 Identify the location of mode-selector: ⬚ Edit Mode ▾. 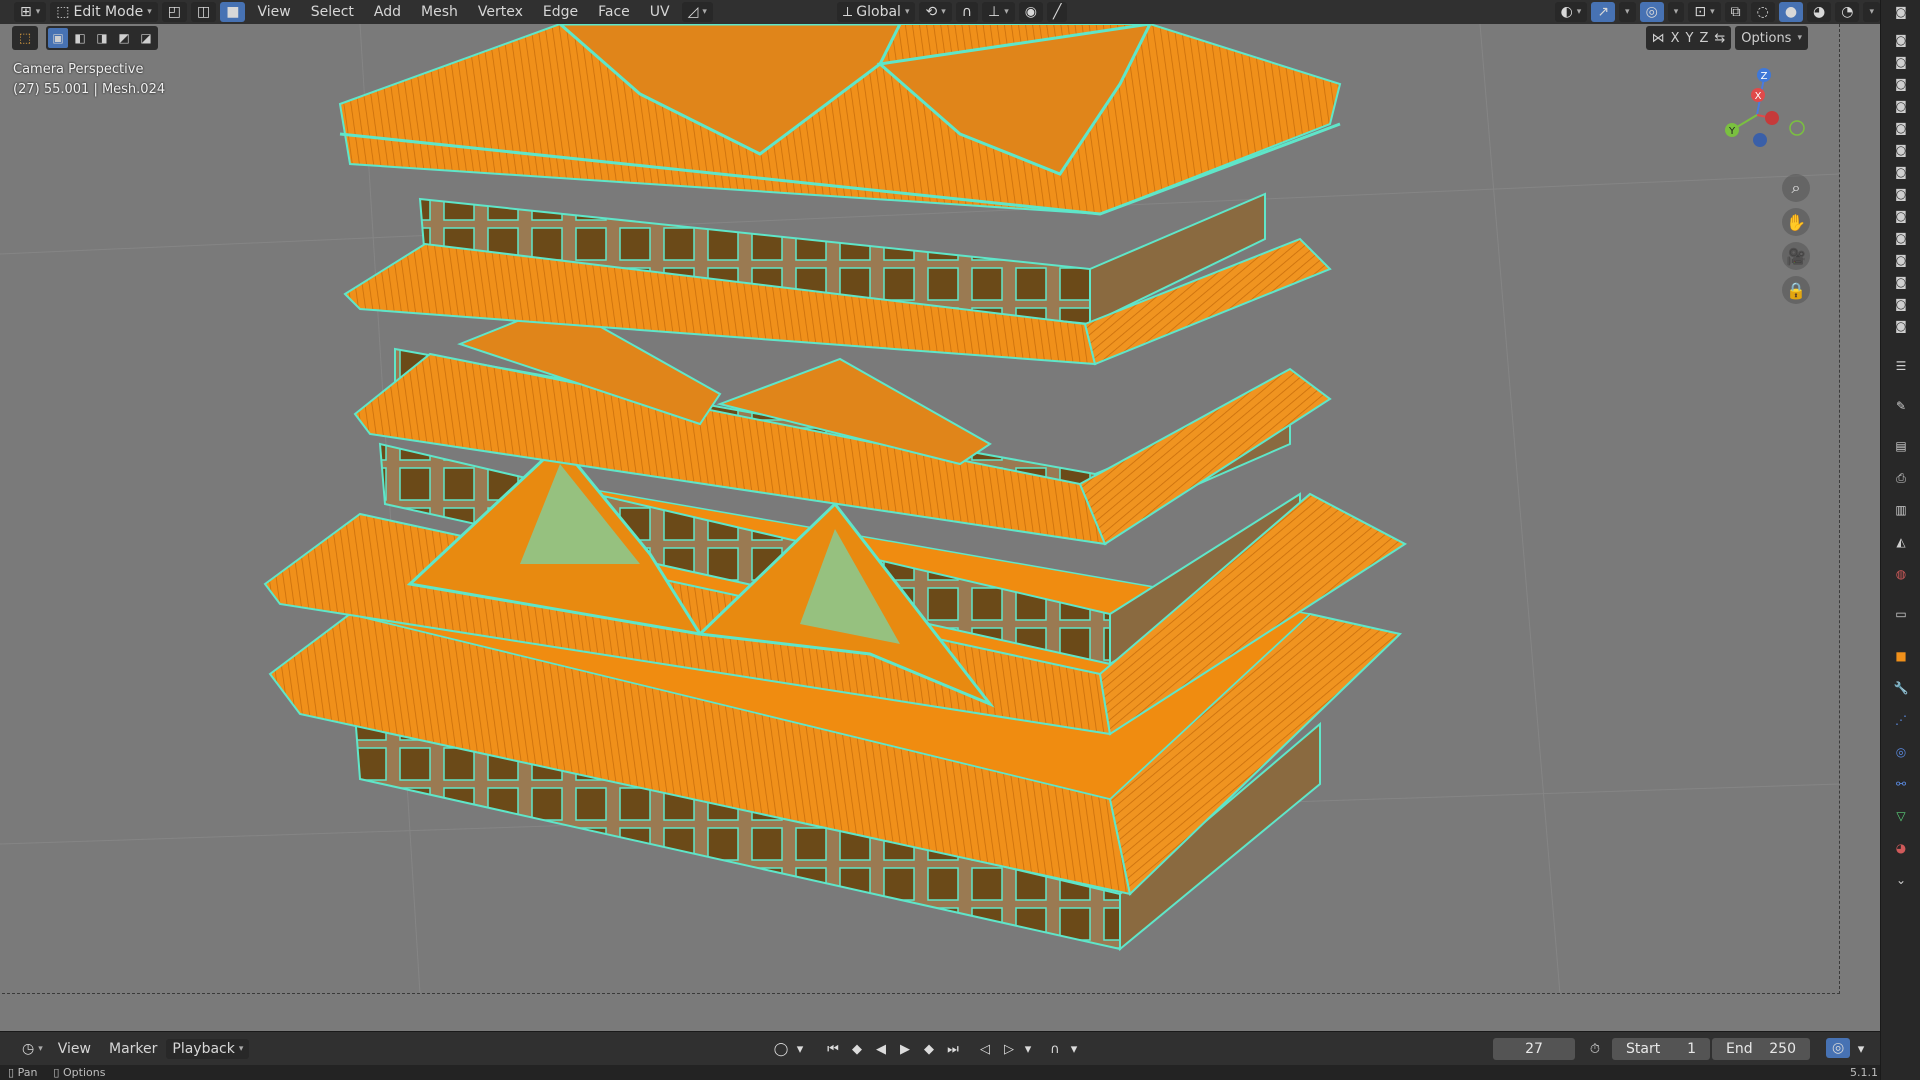
(104, 12).